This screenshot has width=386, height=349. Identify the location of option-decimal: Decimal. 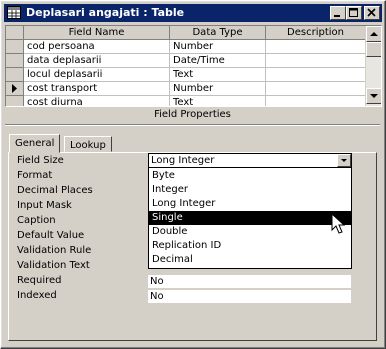
(250, 260).